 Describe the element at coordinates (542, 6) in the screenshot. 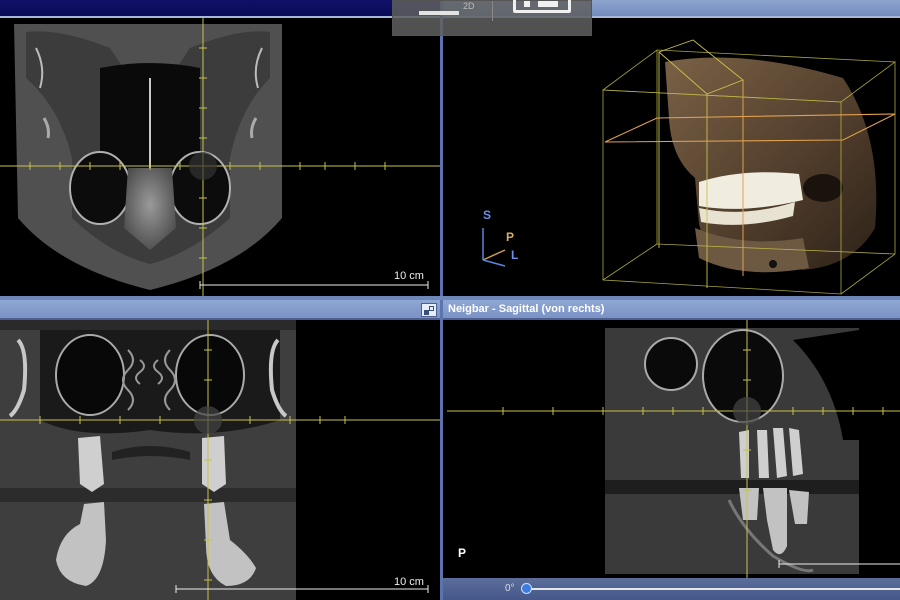

I see `layout-toggle-button` at that location.